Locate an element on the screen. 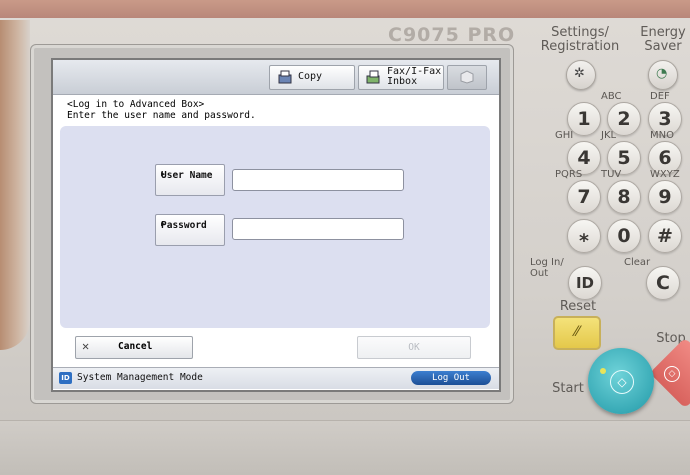 Image resolution: width=690 pixels, height=475 pixels. copy-icon is located at coordinates (285, 77).